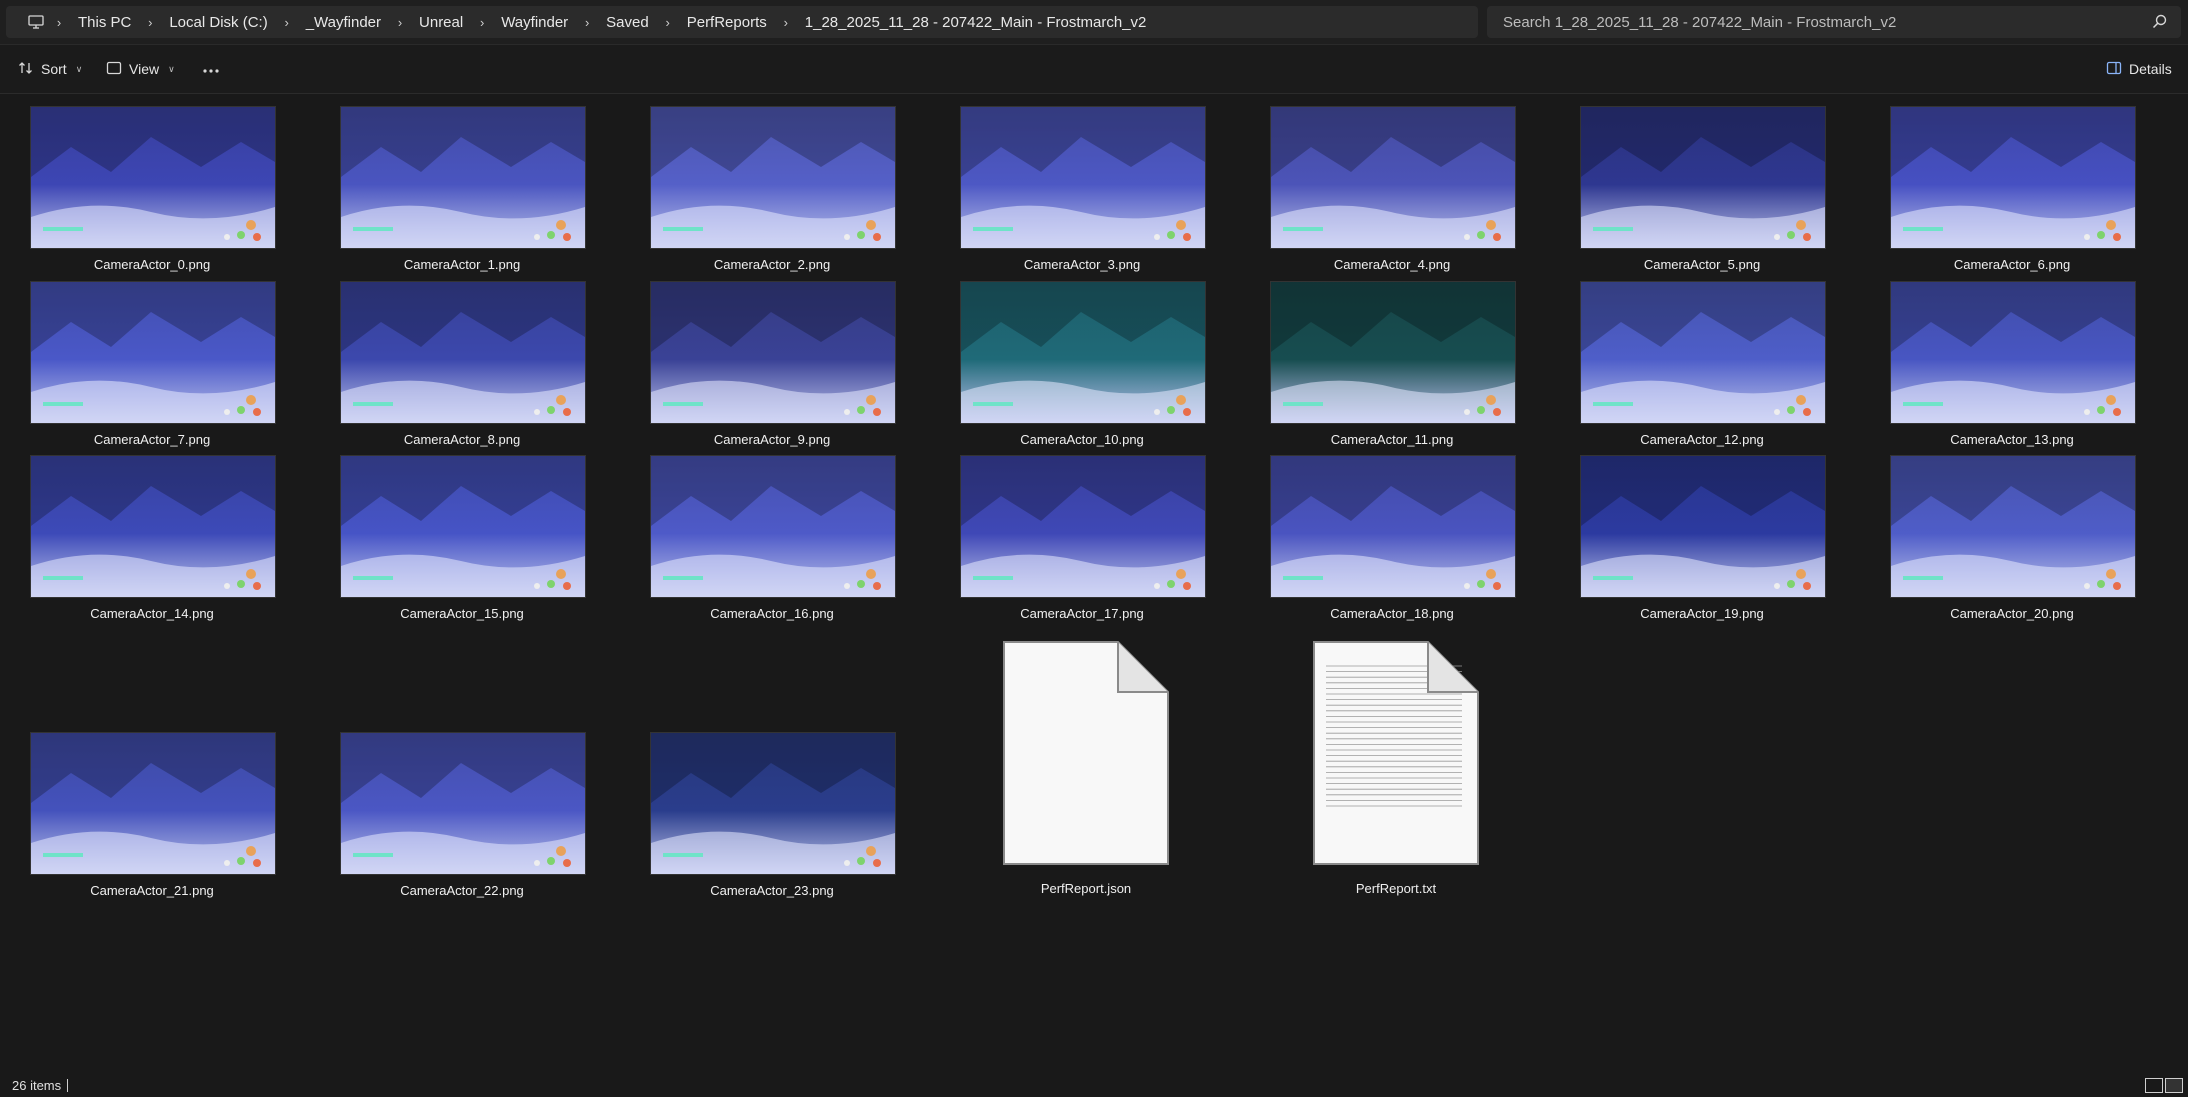  What do you see at coordinates (462, 439) in the screenshot?
I see `file-name: CameraActor_8.png` at bounding box center [462, 439].